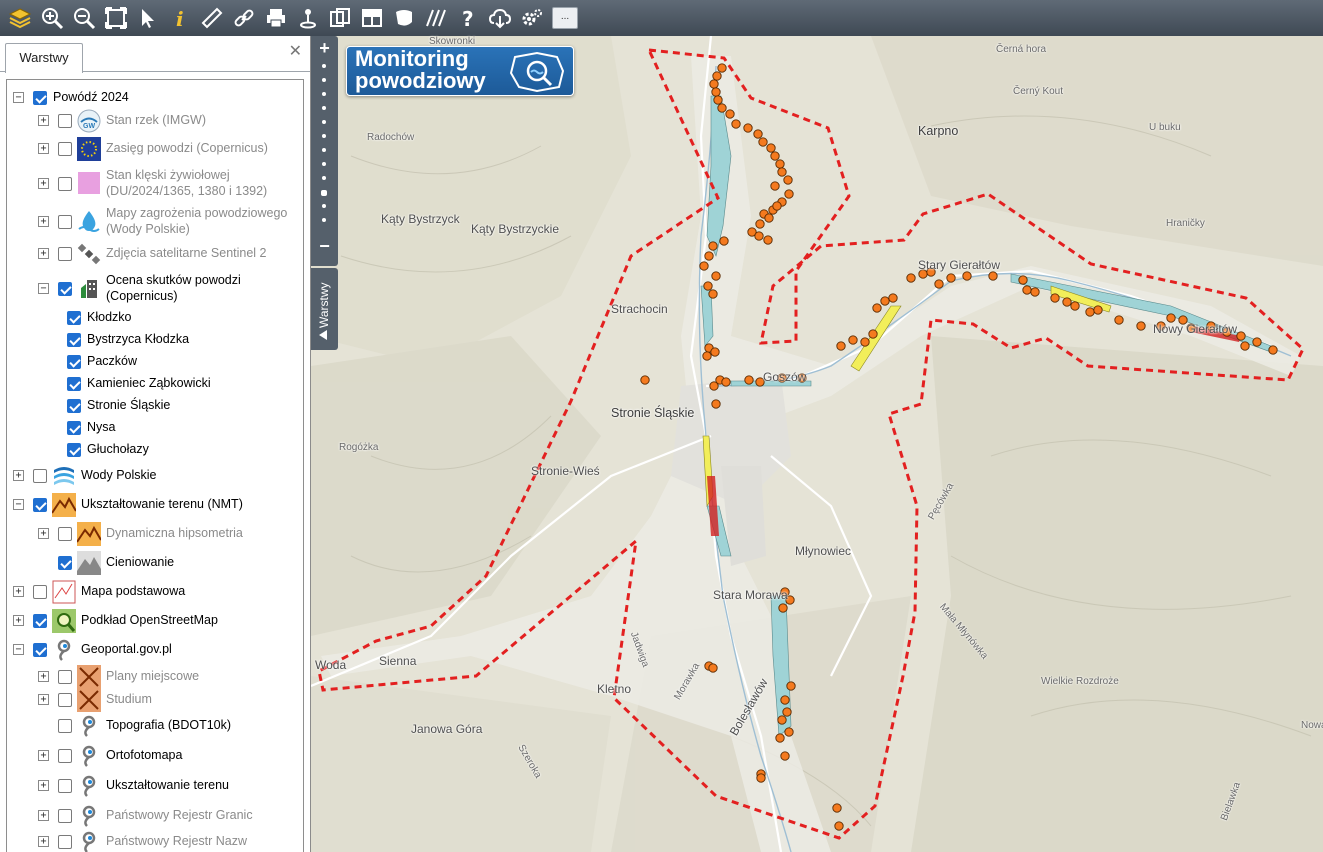 The image size is (1323, 852). I want to click on layer-node: + Plany miejscowe, so click(155, 677).